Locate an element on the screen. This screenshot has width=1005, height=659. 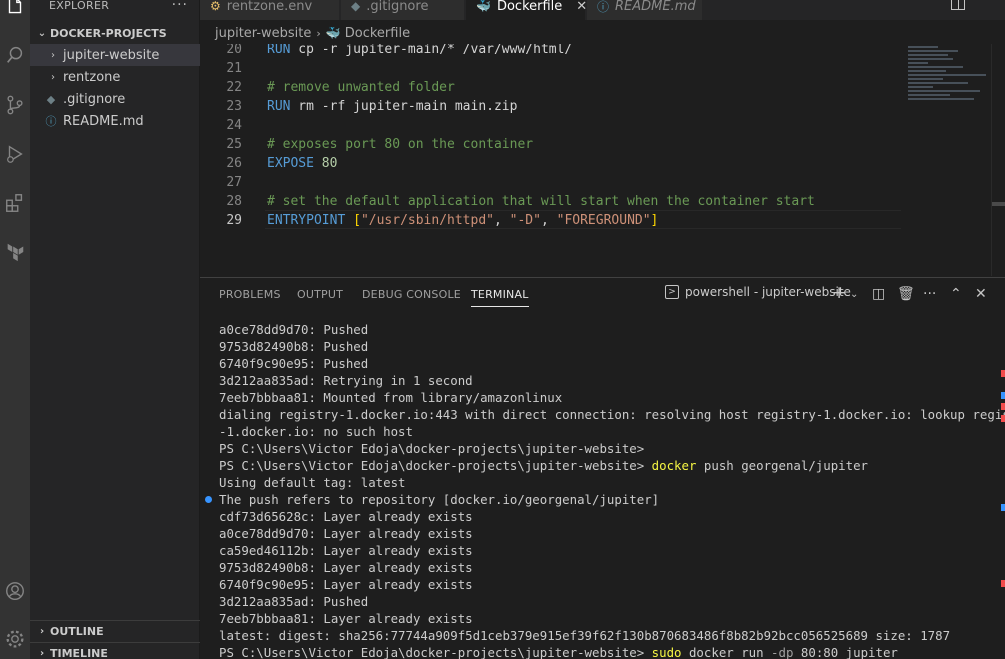
breadcrumb: jupiter-website › 🐳 Dockerfile is located at coordinates (602, 33).